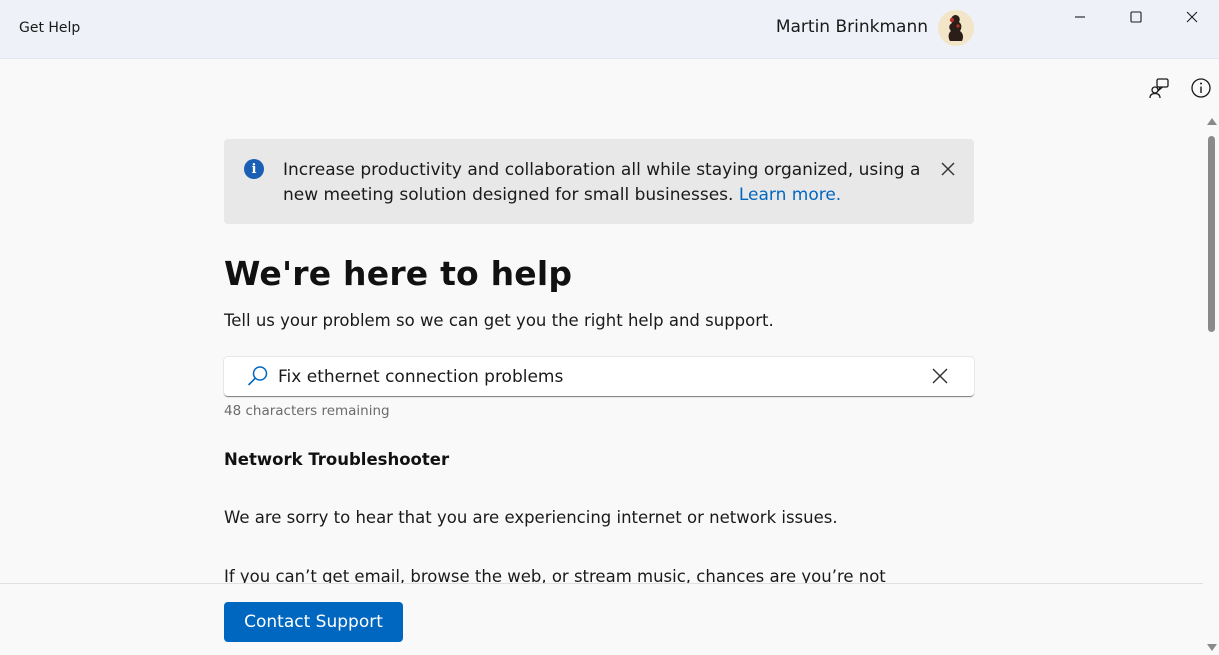  Describe the element at coordinates (1212, 647) in the screenshot. I see `scroll-down-arrow-icon` at that location.